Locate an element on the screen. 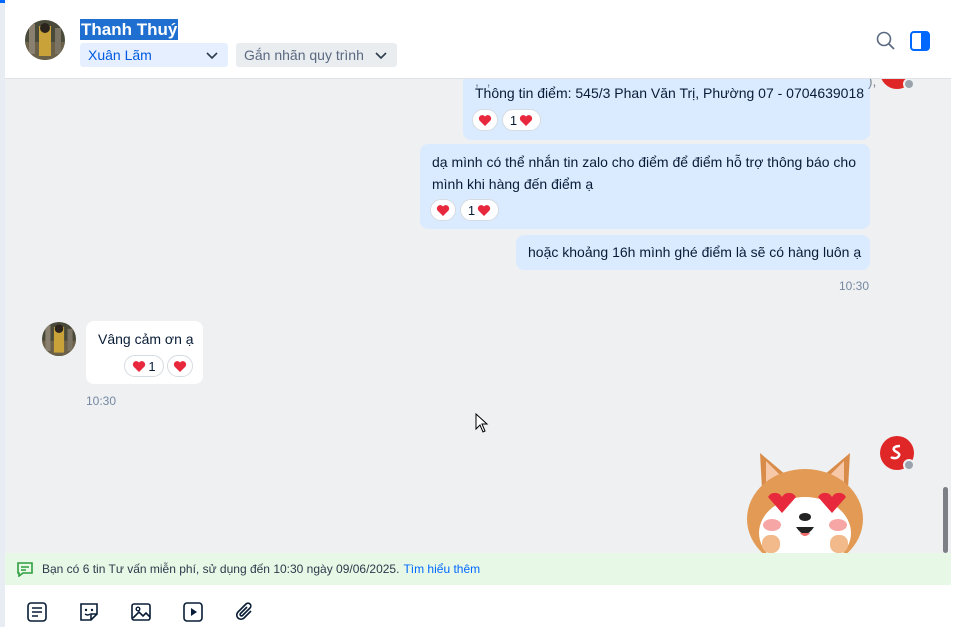 The height and width of the screenshot is (627, 962). chat-header: Thanh Thuý Xuân Lãm Gắn nhãn quy trình is located at coordinates (483, 39).